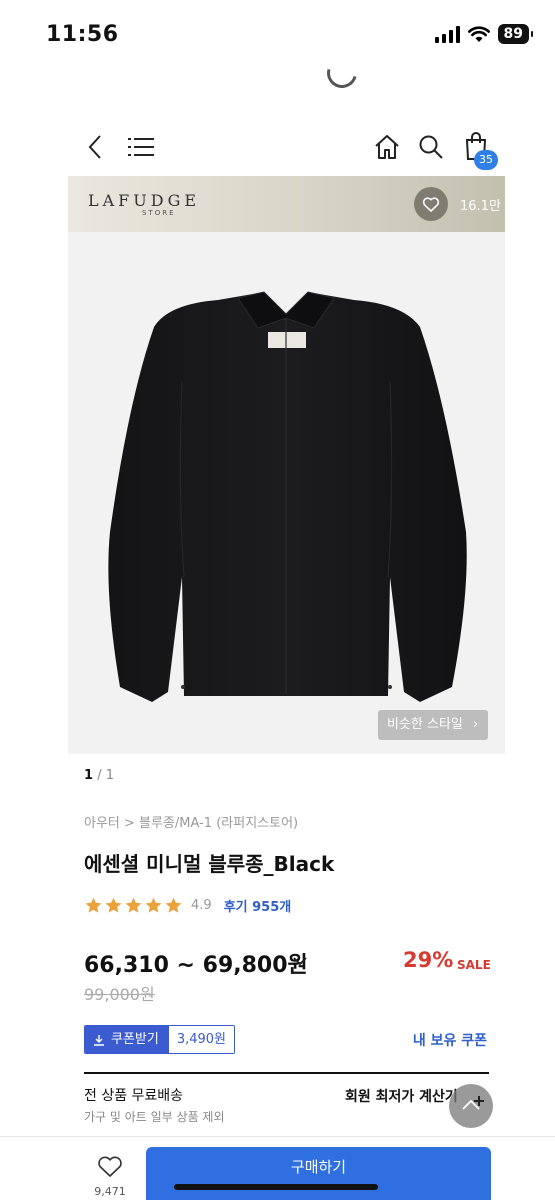 This screenshot has height=1200, width=555. Describe the element at coordinates (134, 1096) in the screenshot. I see `shipping-title: 전 상품 무료배송` at that location.